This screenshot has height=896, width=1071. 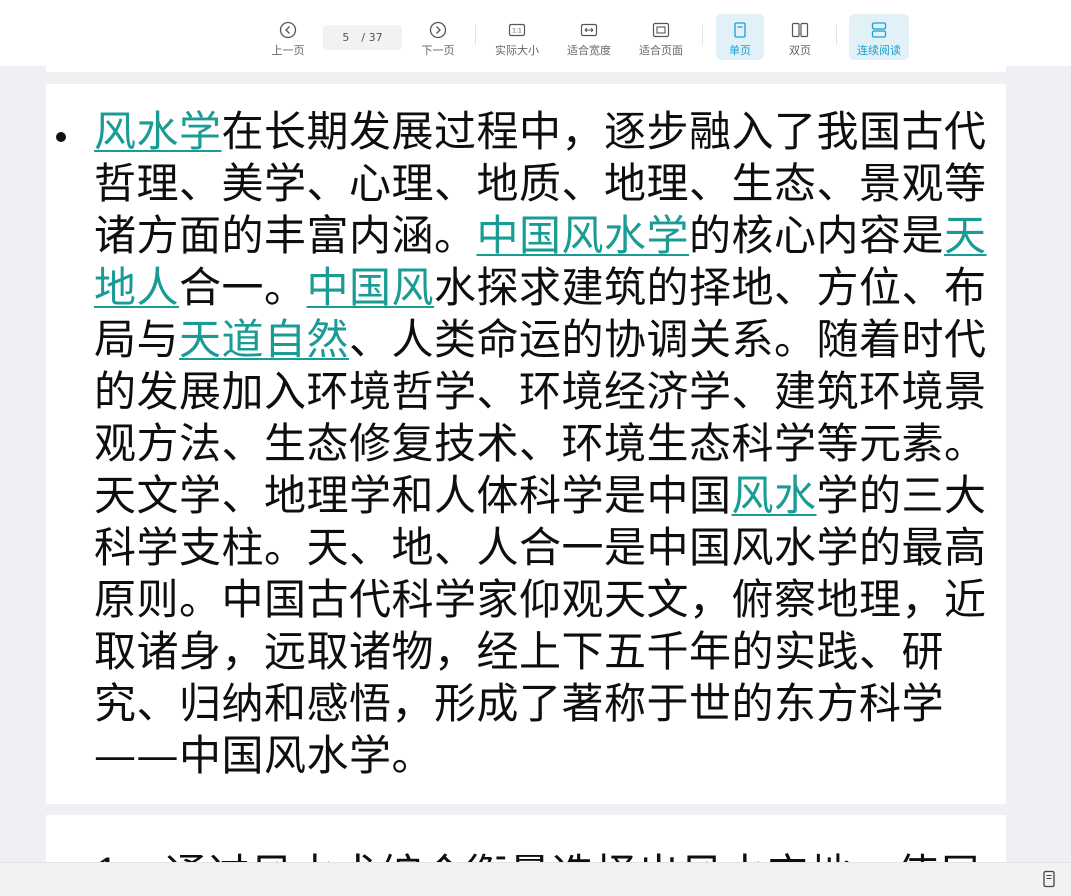 What do you see at coordinates (438, 50) in the screenshot?
I see `next-page-label: 下一页` at bounding box center [438, 50].